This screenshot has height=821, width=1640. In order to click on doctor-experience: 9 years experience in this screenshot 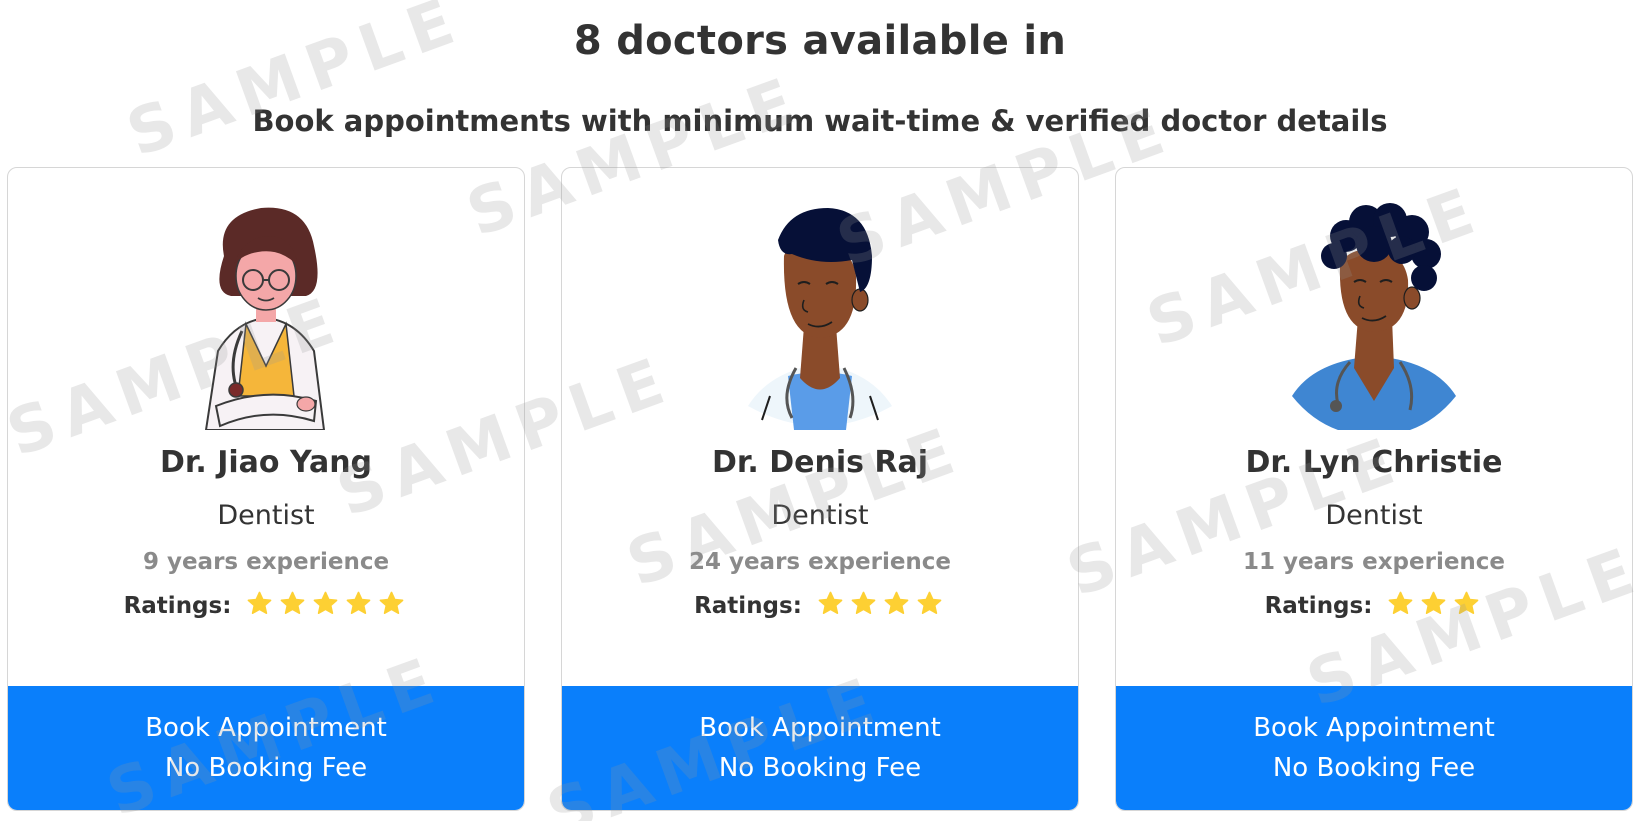, I will do `click(266, 562)`.